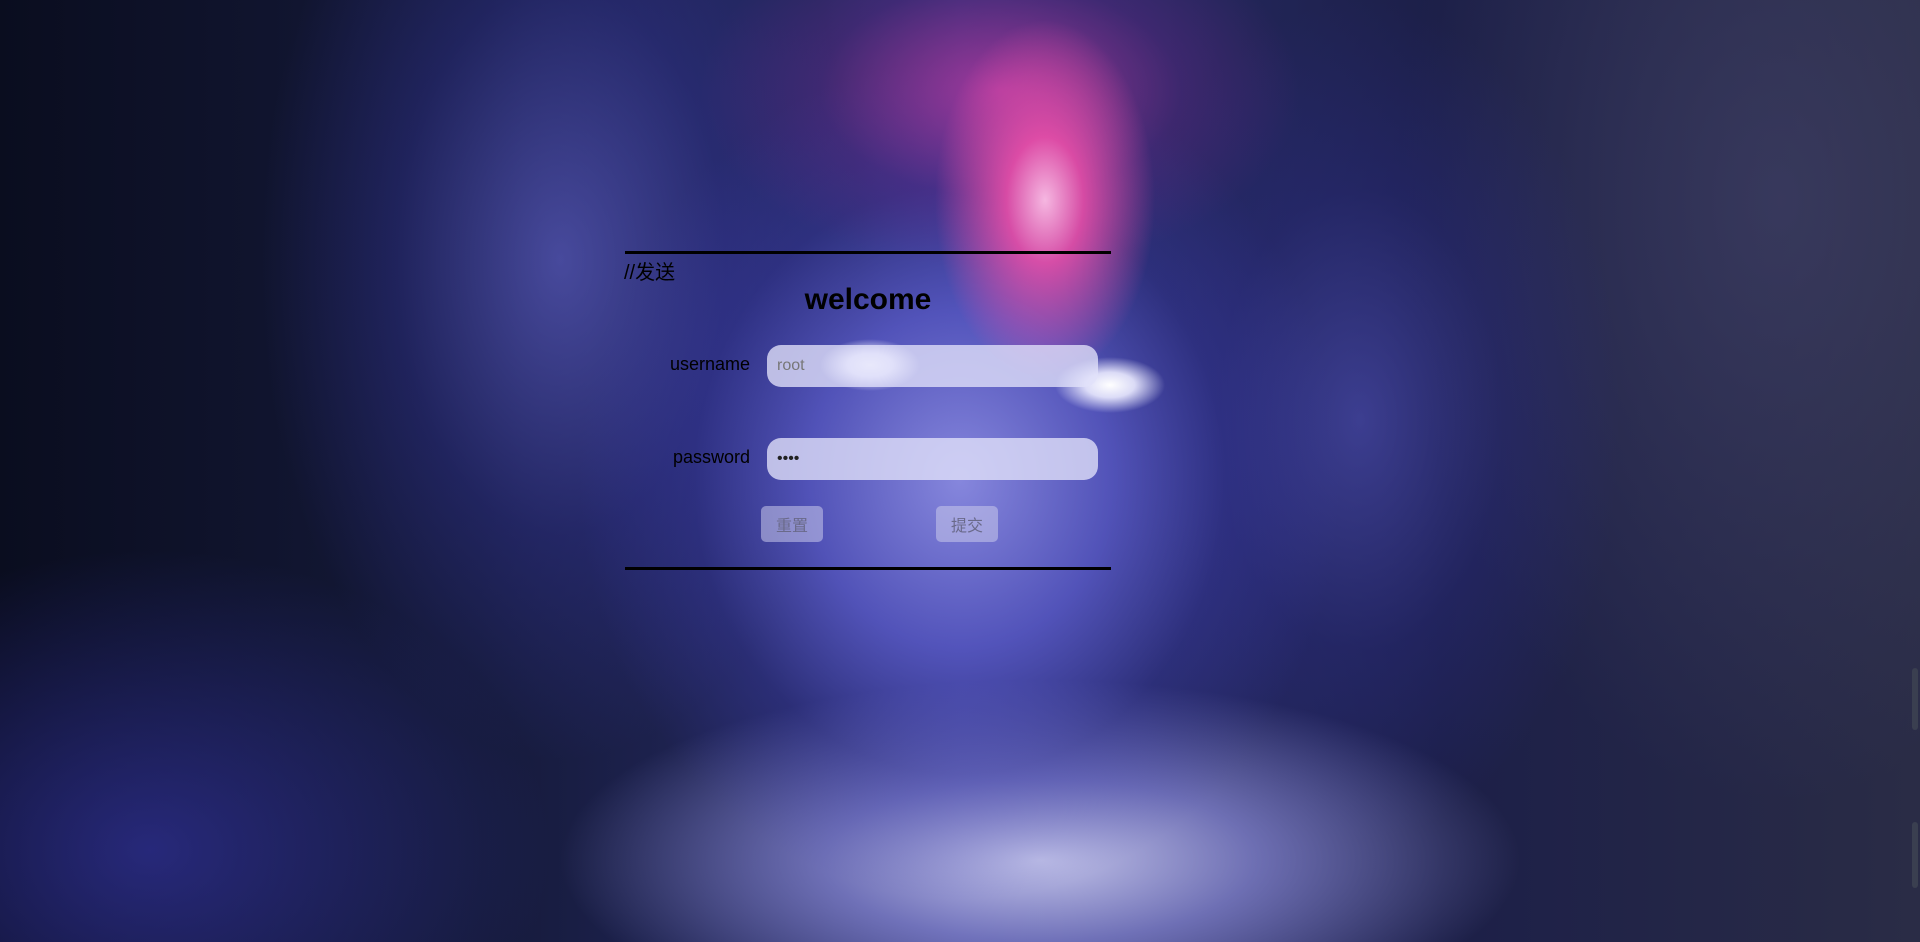 This screenshot has height=942, width=1920. Describe the element at coordinates (1915, 855) in the screenshot. I see `scrollbar-bottom` at that location.